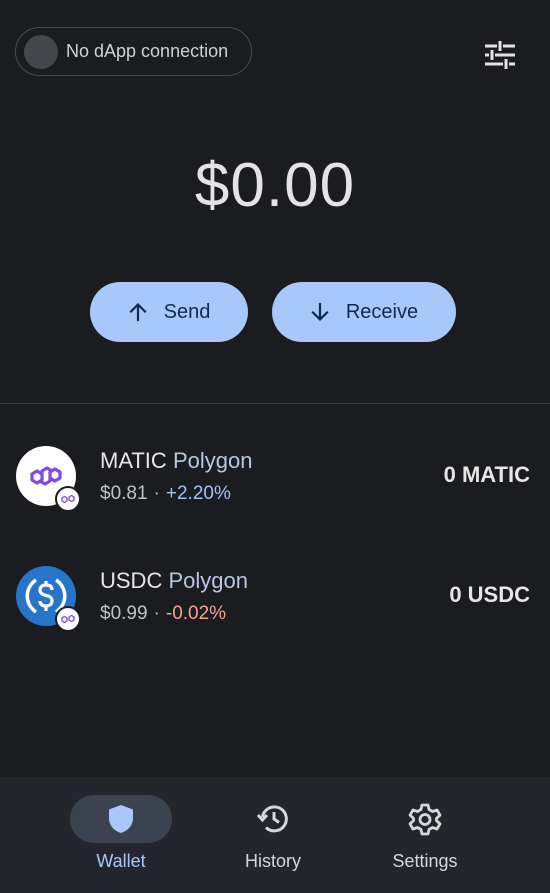 The width and height of the screenshot is (550, 893). Describe the element at coordinates (41, 51) in the screenshot. I see `dapp-avatar` at that location.